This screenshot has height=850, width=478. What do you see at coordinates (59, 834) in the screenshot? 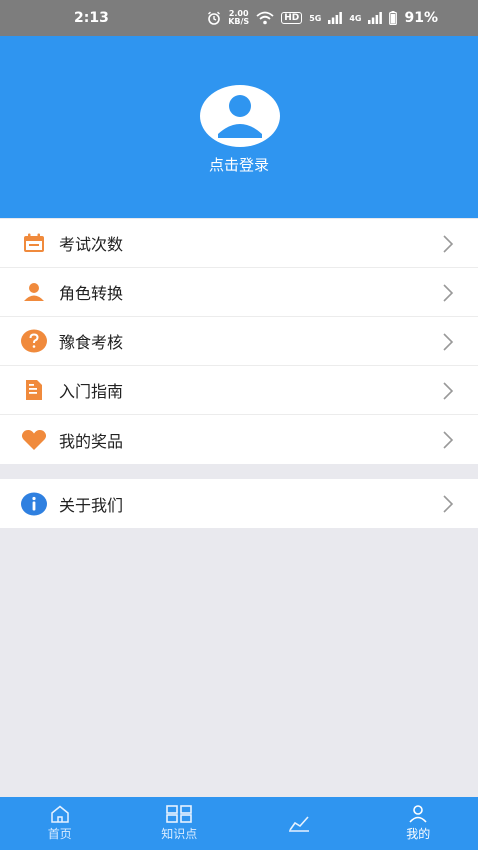
I see `tab-label: 首页` at bounding box center [59, 834].